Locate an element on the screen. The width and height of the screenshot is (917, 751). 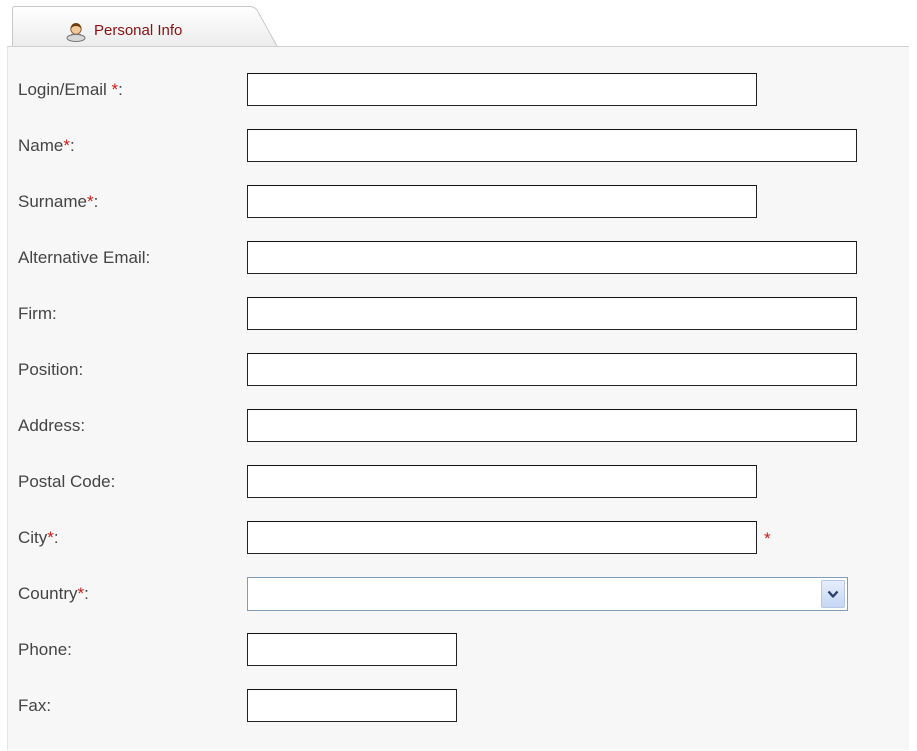
tab-strip: Personal Info is located at coordinates (458, 24).